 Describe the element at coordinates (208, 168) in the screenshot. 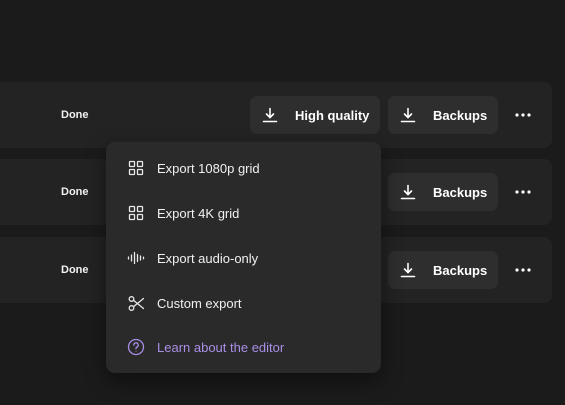

I see `menu-item-label: Export 1080p grid` at that location.